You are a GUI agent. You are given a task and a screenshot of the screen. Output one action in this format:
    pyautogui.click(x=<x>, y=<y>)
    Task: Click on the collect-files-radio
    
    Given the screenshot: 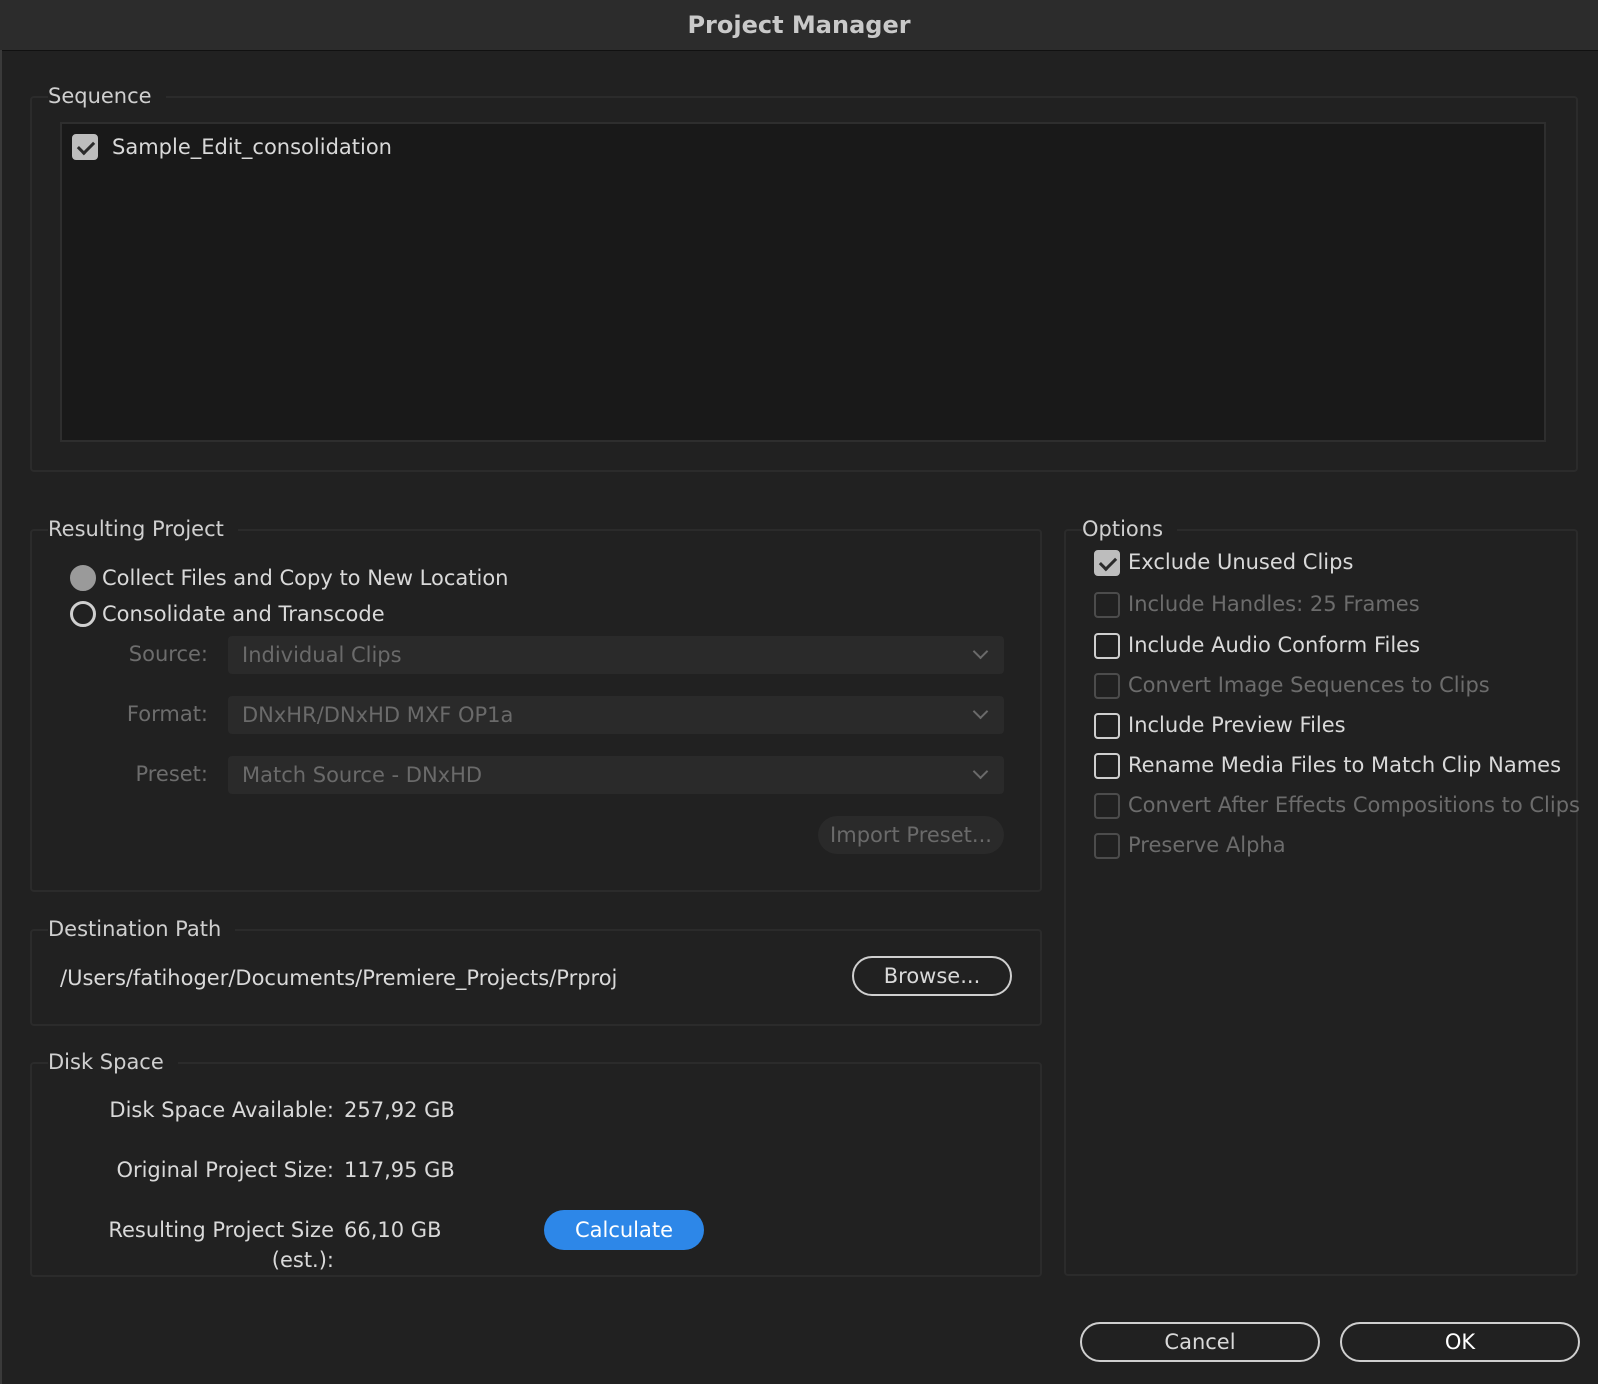 What is the action you would take?
    pyautogui.click(x=83, y=578)
    